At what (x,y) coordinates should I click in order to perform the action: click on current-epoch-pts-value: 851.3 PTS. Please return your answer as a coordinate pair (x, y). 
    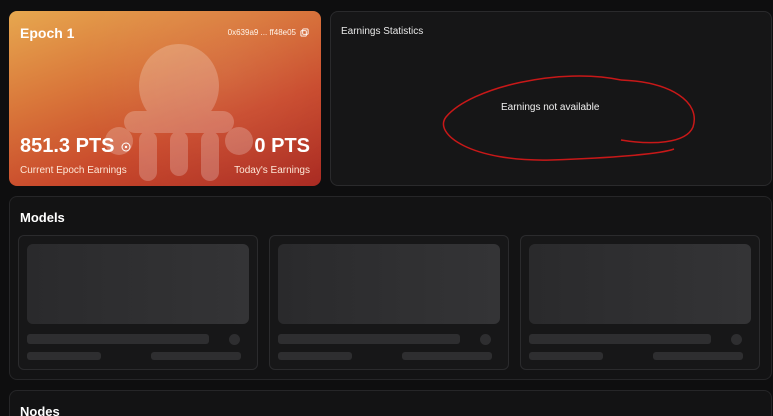
    Looking at the image, I should click on (67, 146).